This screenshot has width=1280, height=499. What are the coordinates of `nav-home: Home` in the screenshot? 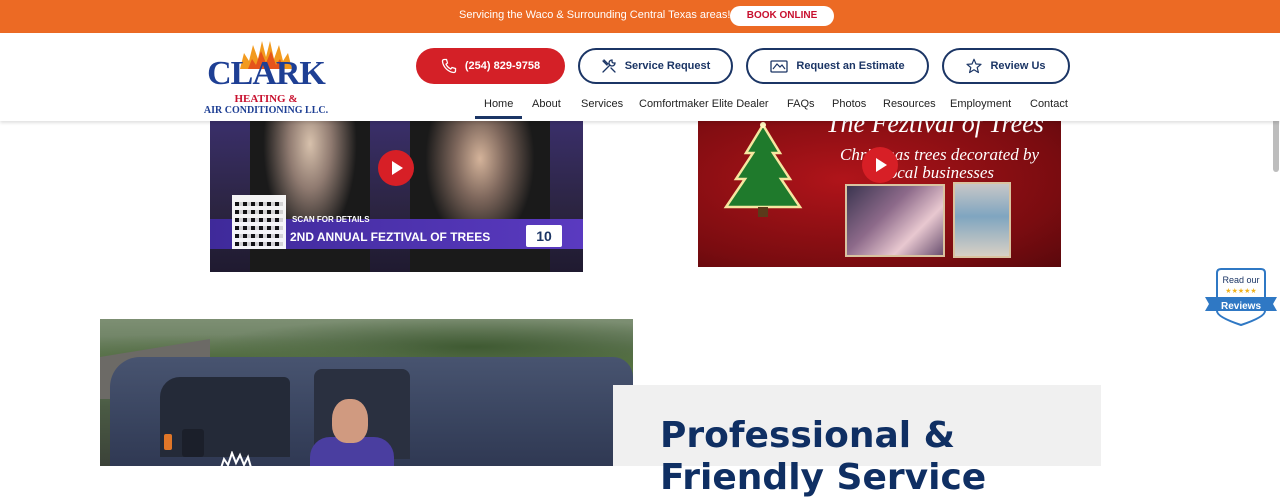 It's located at (498, 104).